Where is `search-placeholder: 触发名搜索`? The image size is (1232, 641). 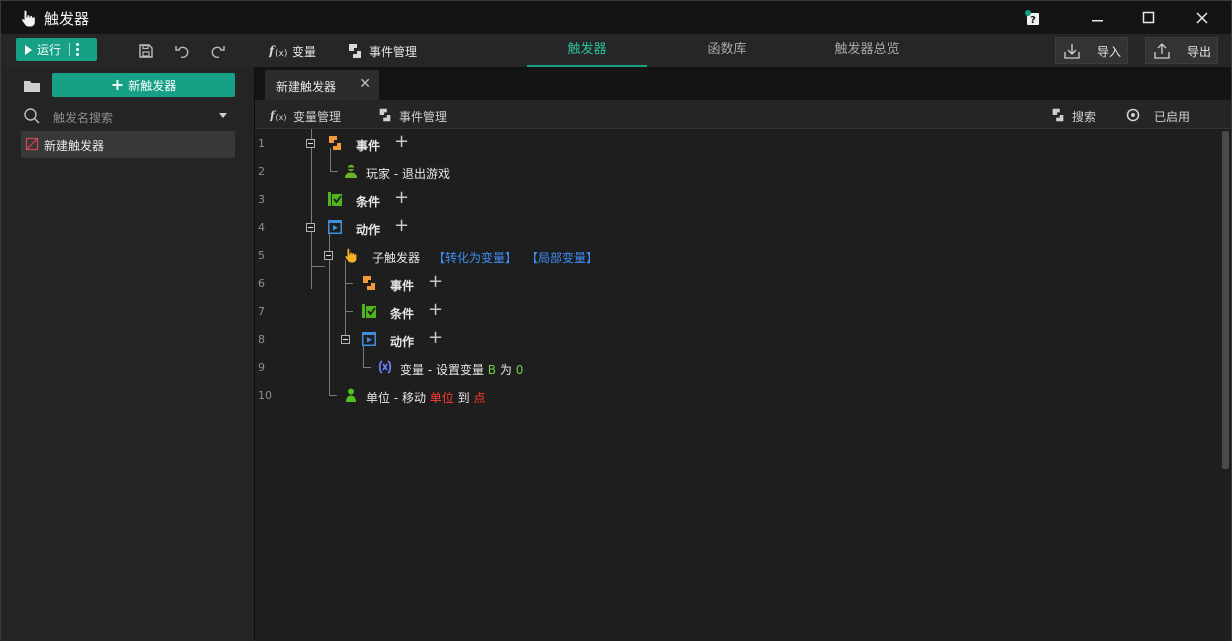
search-placeholder: 触发名搜索 is located at coordinates (83, 118).